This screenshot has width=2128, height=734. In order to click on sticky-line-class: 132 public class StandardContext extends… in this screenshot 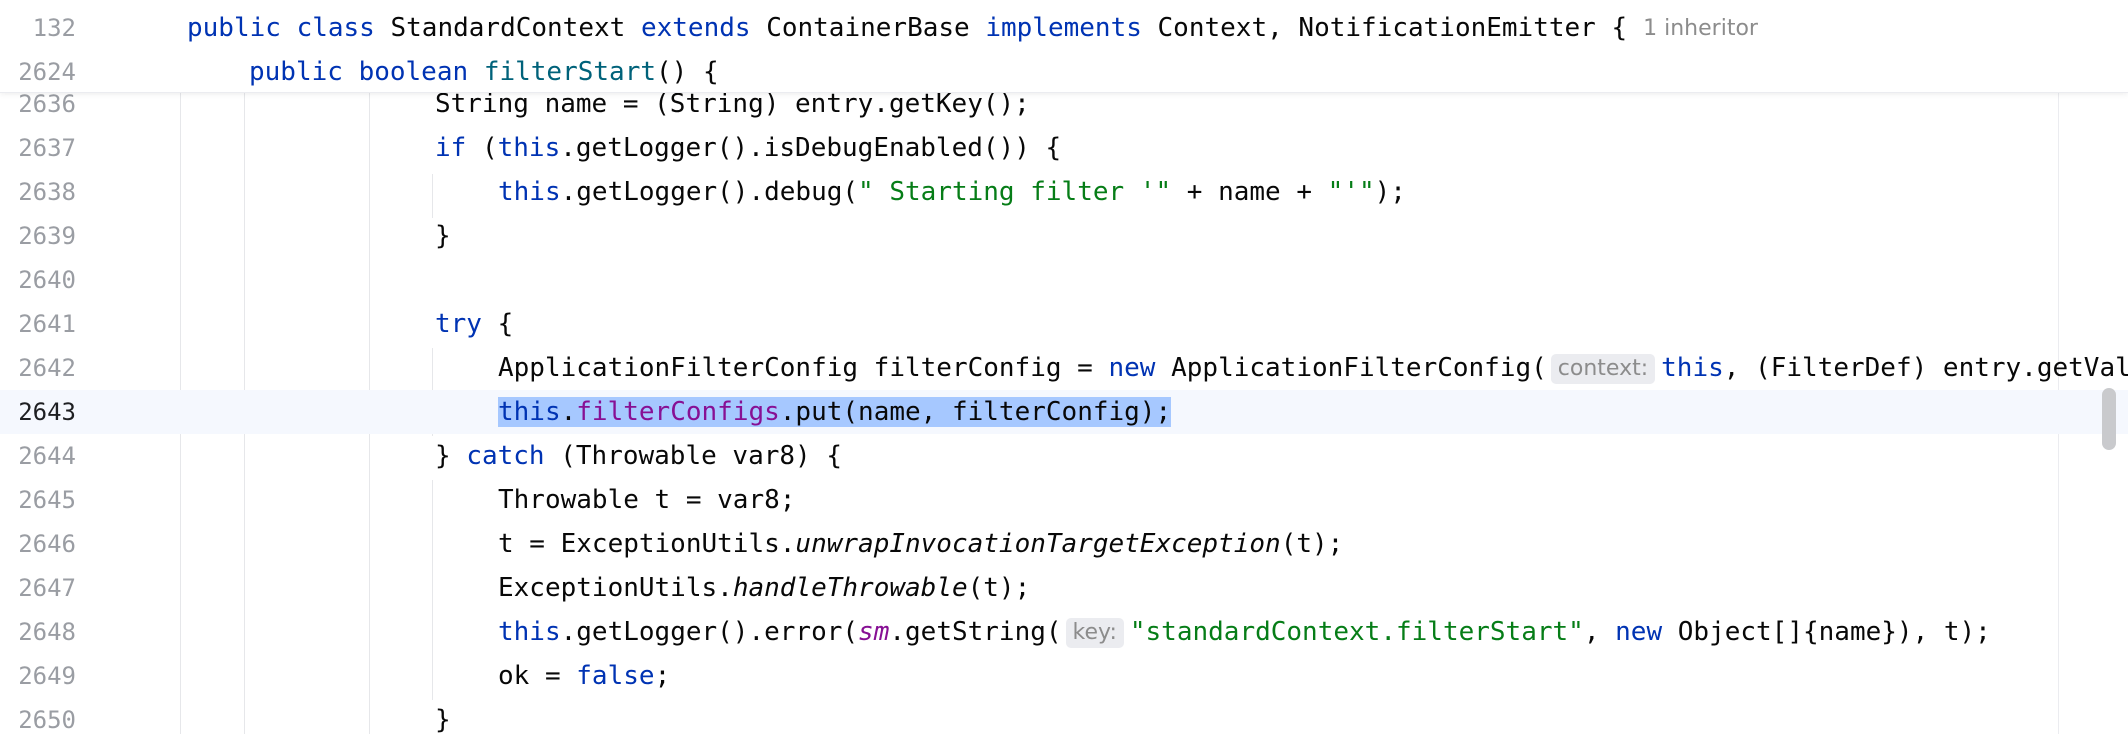, I will do `click(1064, 28)`.